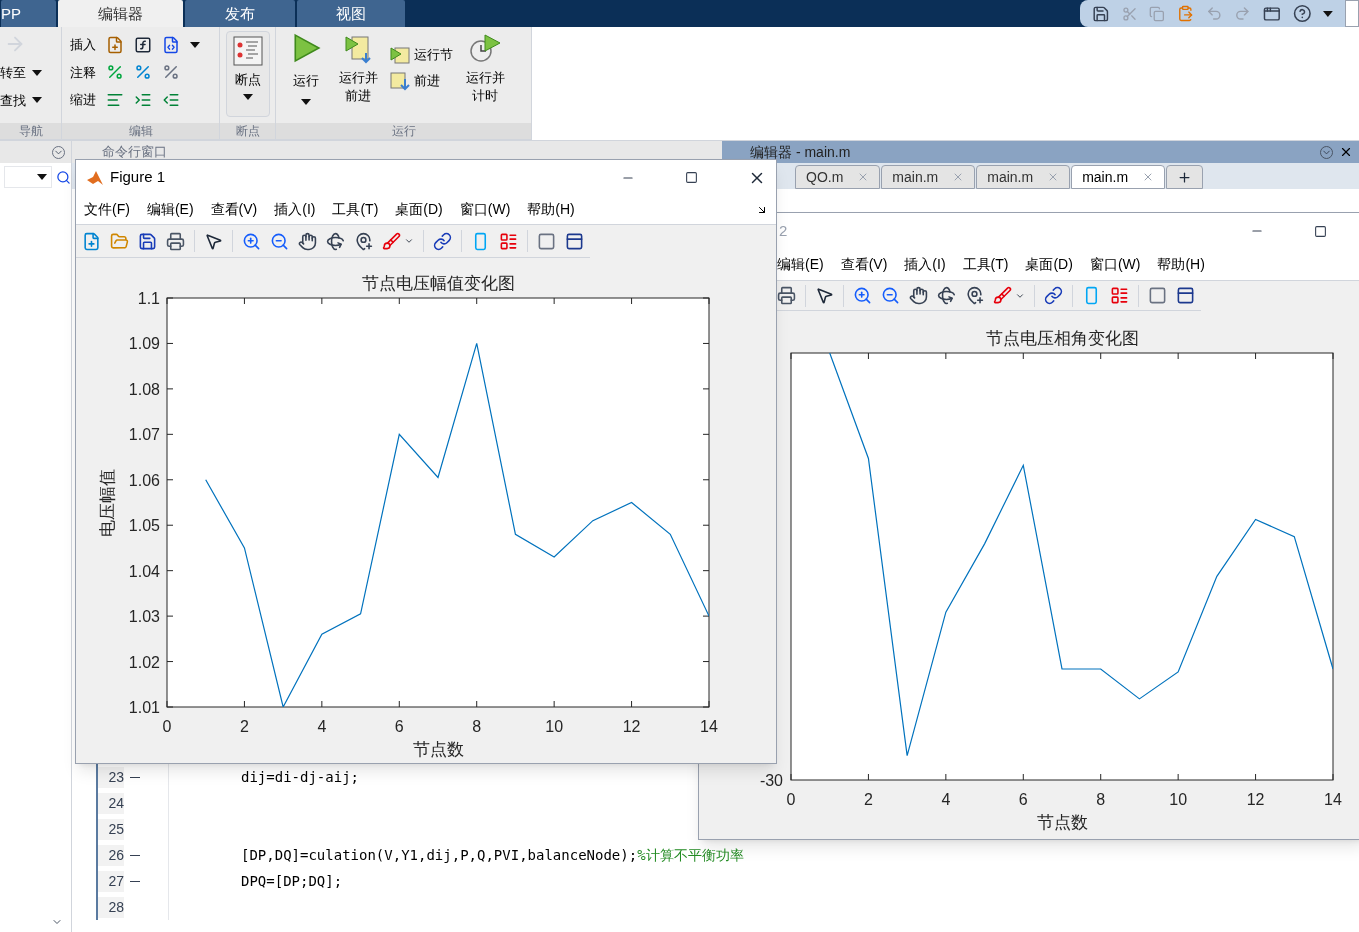 The width and height of the screenshot is (1359, 932). What do you see at coordinates (144, 344) in the screenshot?
I see `tick-label: 1.09` at bounding box center [144, 344].